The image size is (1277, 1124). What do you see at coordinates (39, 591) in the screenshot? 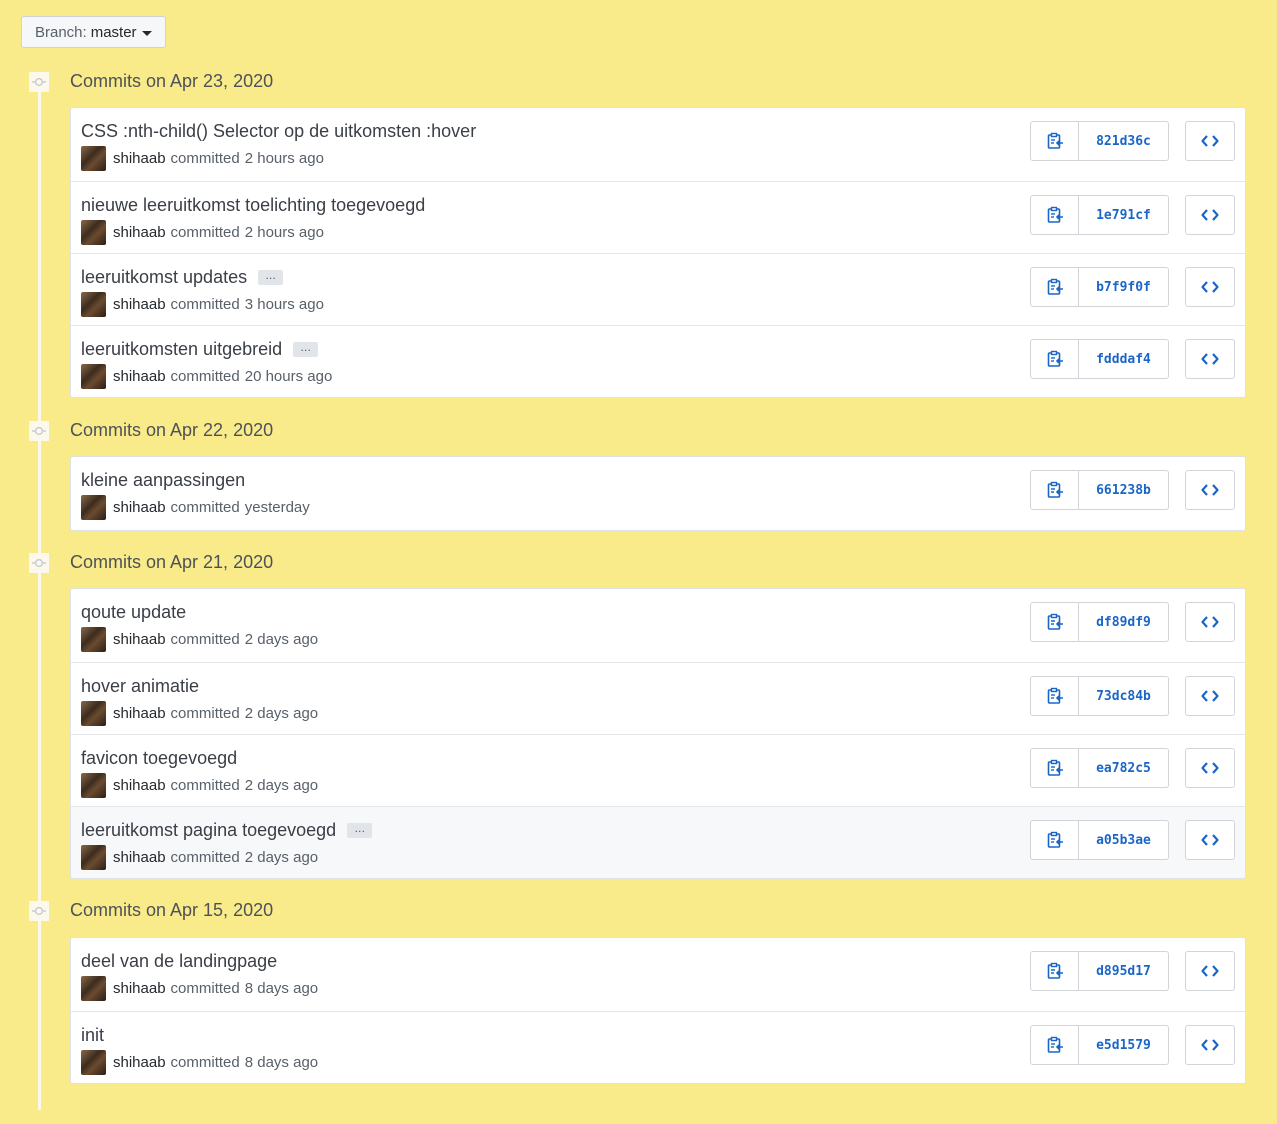
I see `commit-timeline` at bounding box center [39, 591].